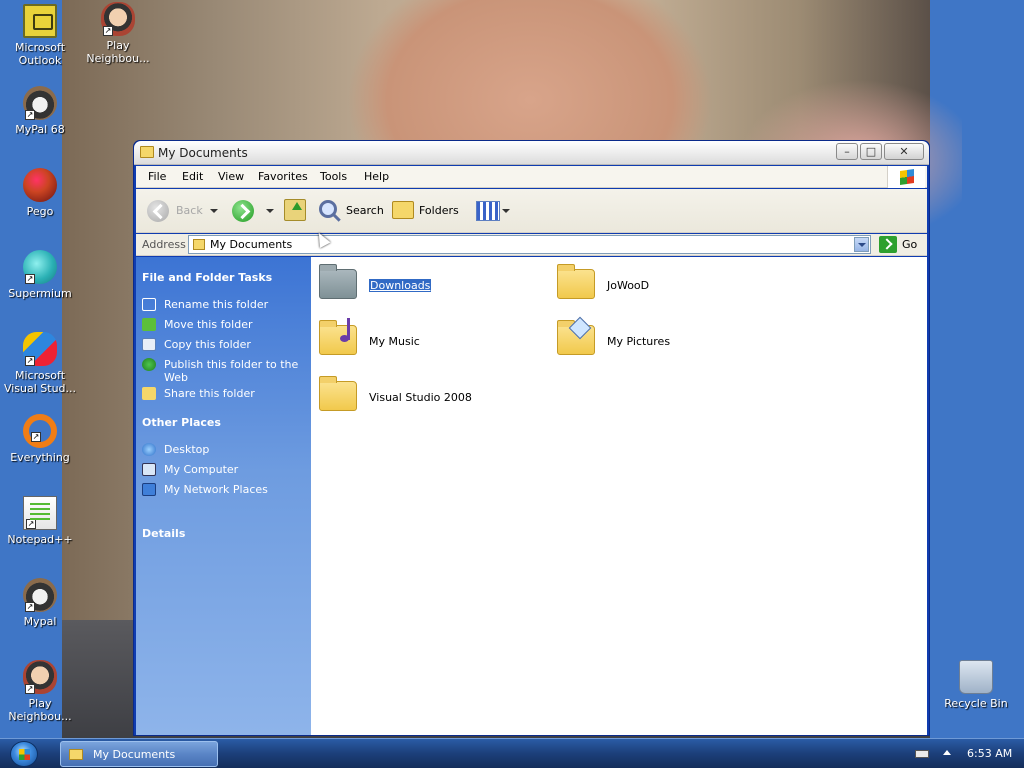  Describe the element at coordinates (149, 364) in the screenshot. I see `publish-web-icon` at that location.